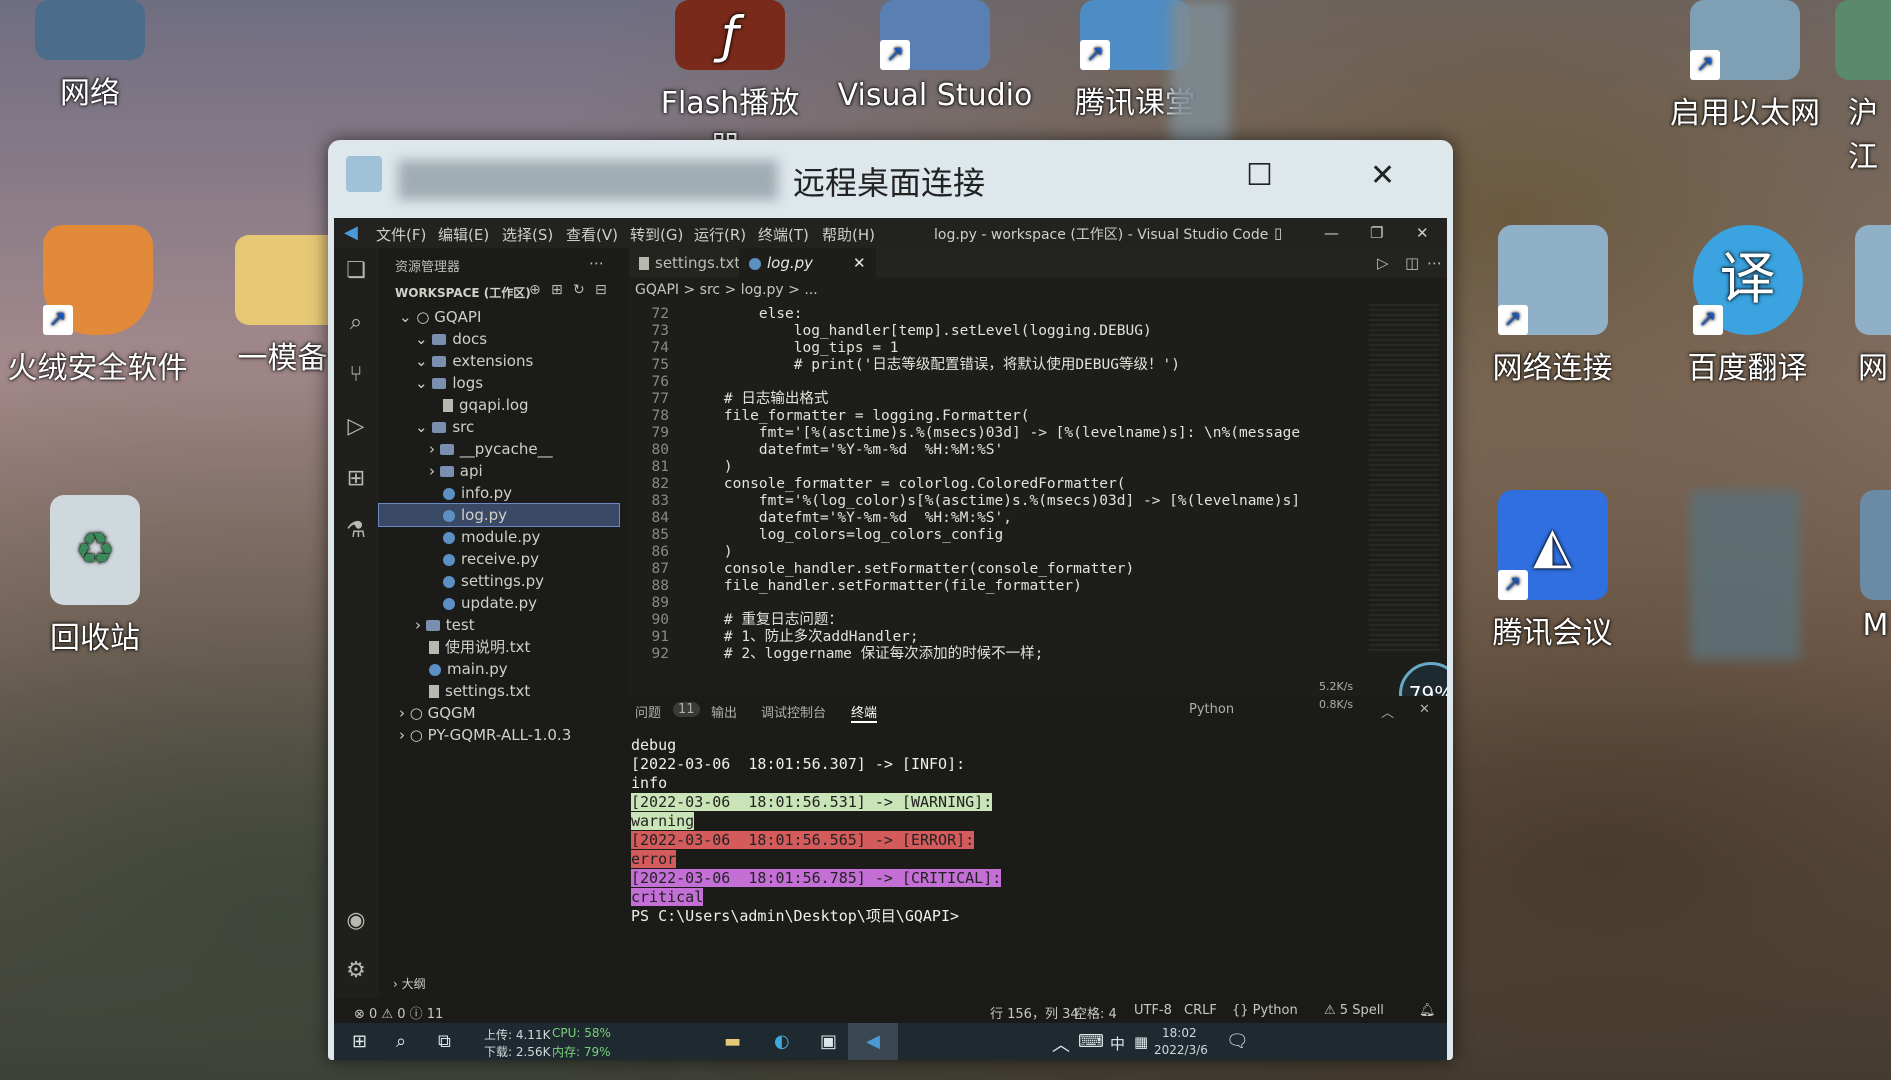 The height and width of the screenshot is (1080, 1891). I want to click on source-control-icon: ⑂, so click(356, 376).